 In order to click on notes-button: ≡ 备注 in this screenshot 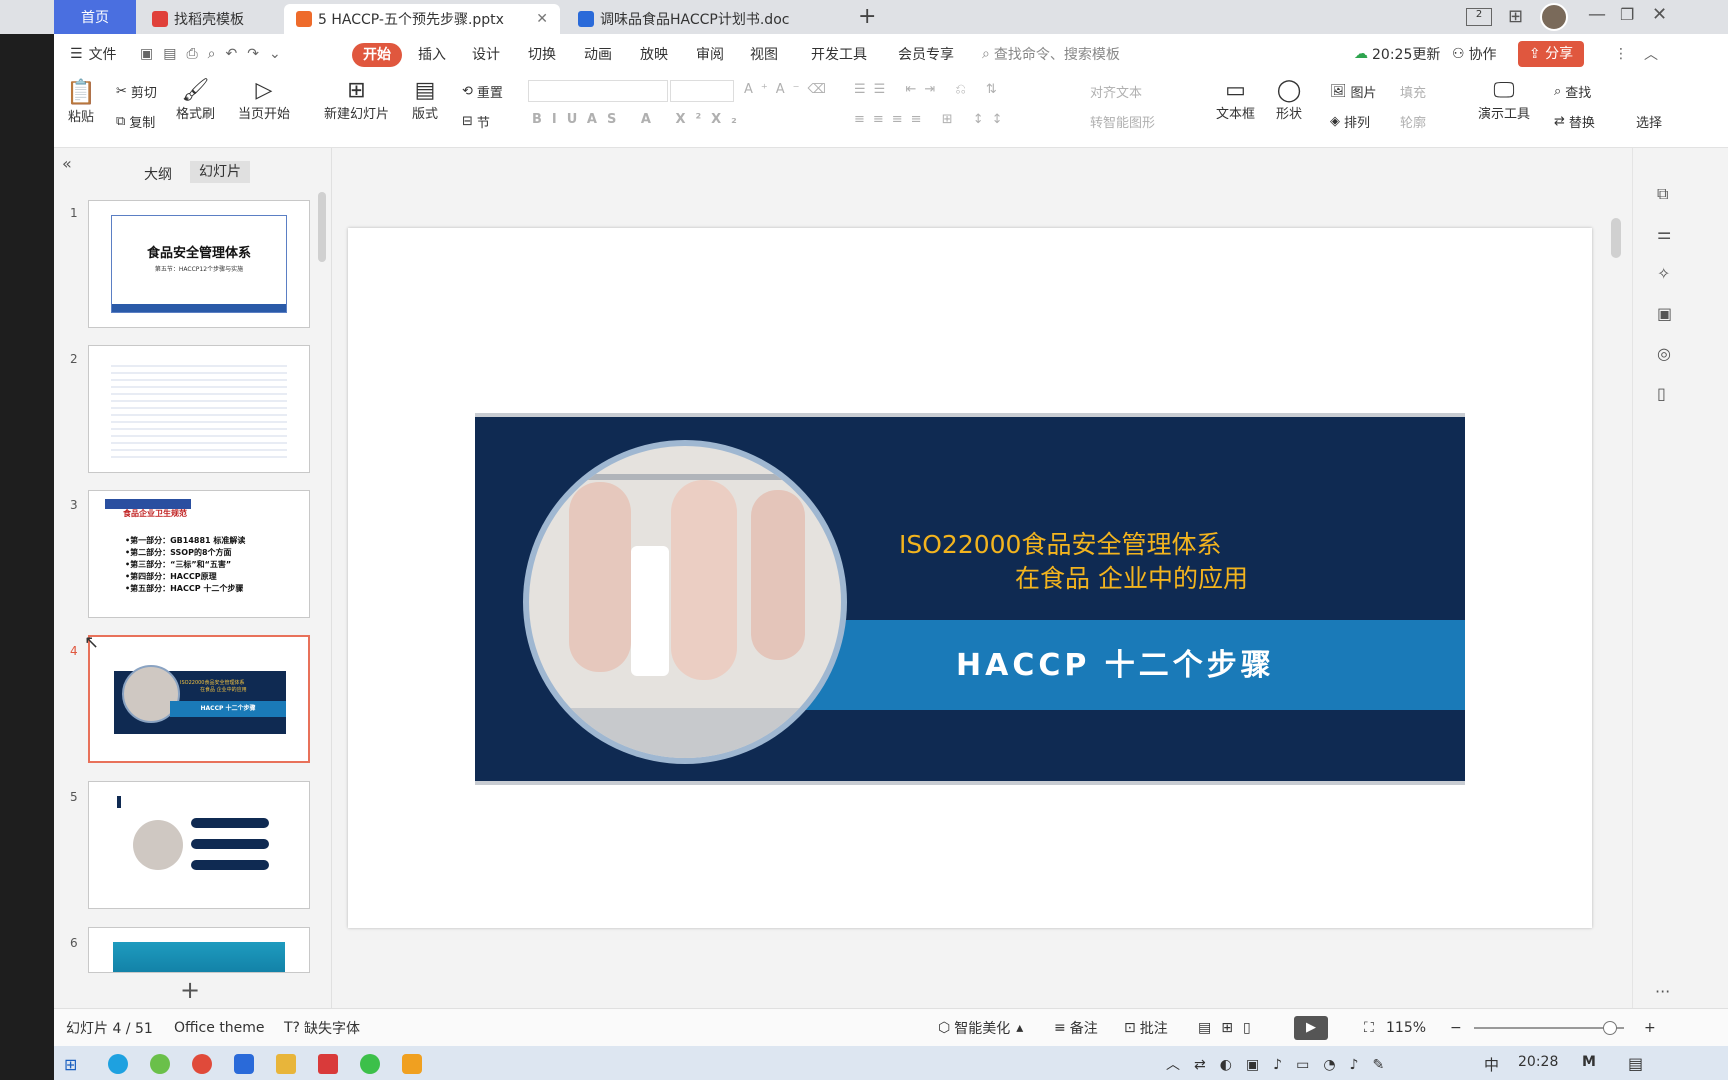, I will do `click(1076, 1028)`.